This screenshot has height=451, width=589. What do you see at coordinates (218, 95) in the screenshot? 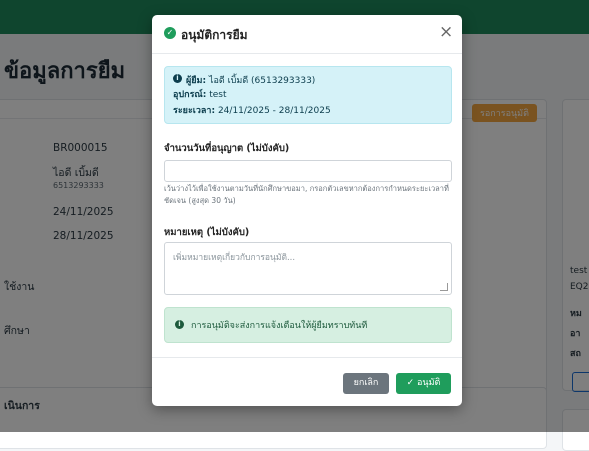
I see `info-equipment-value: test` at bounding box center [218, 95].